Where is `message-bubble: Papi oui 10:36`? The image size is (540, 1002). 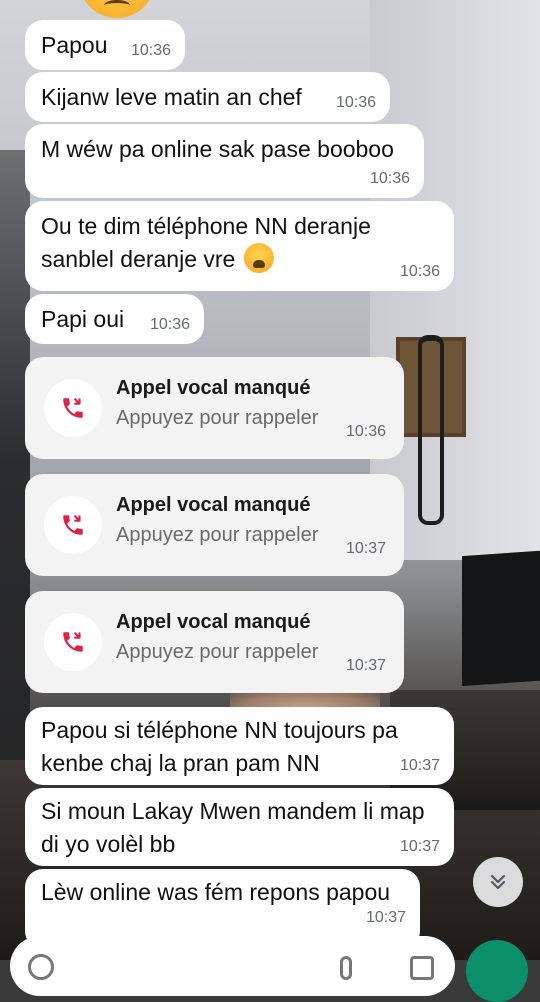
message-bubble: Papi oui 10:36 is located at coordinates (114, 319).